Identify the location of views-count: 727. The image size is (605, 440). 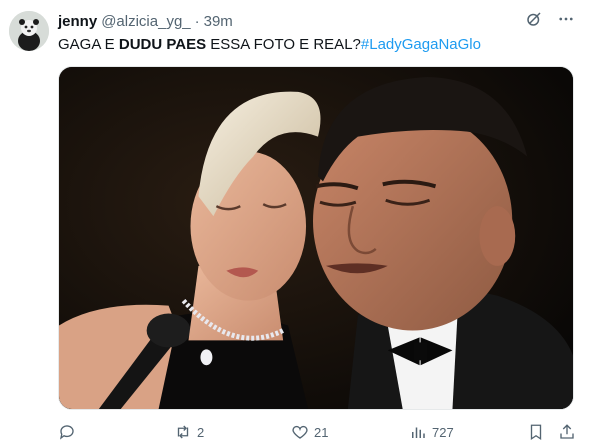
(443, 432).